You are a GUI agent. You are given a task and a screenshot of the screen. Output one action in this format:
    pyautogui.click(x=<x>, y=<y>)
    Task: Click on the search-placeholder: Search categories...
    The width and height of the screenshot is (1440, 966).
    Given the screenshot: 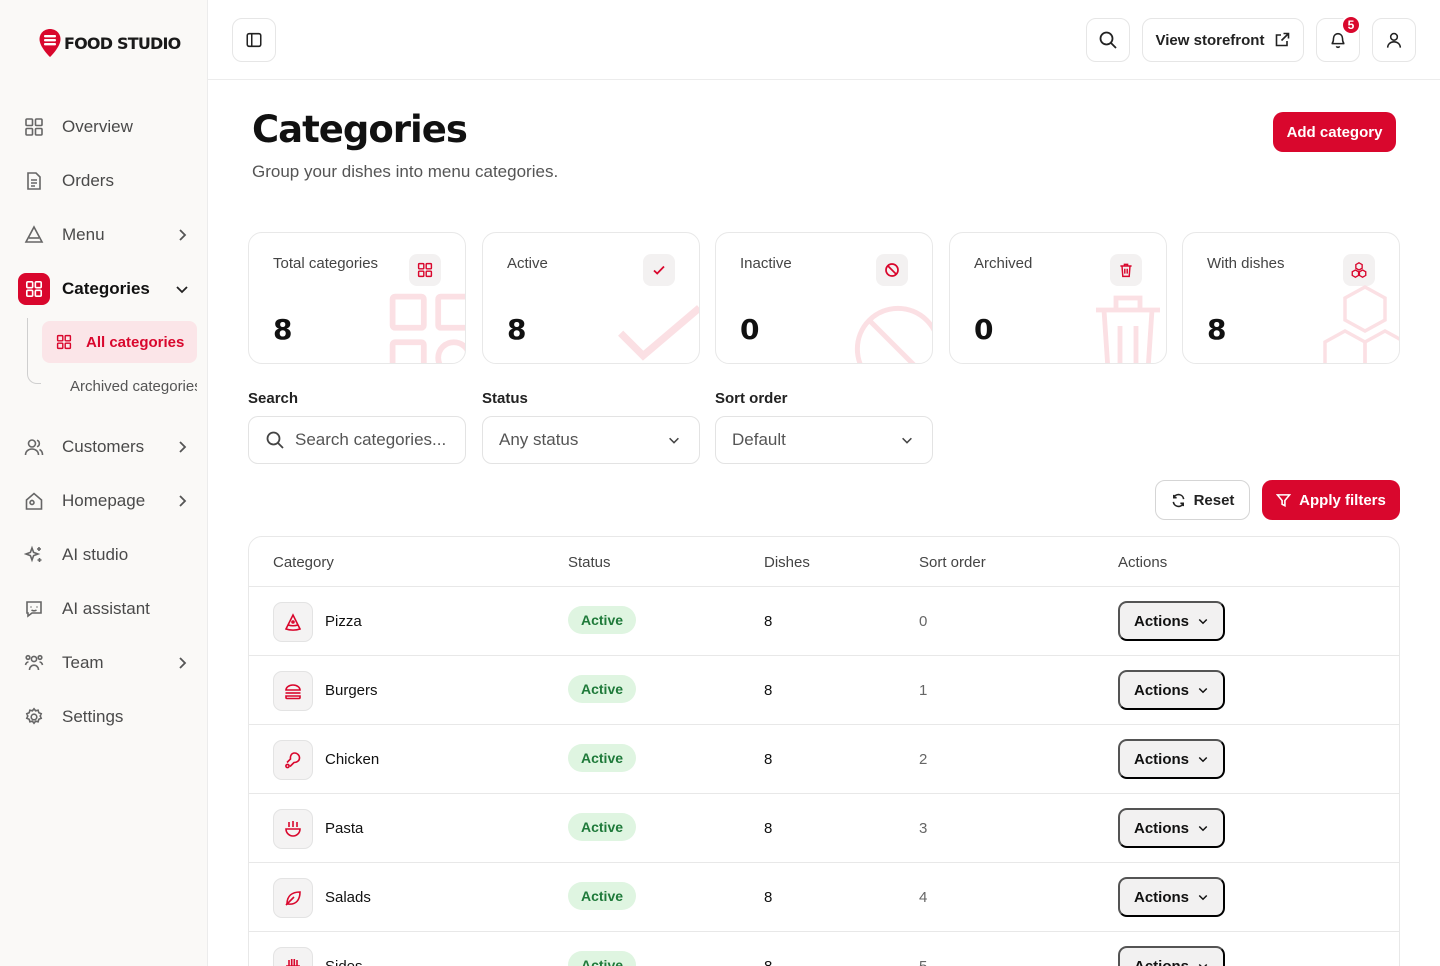 What is the action you would take?
    pyautogui.click(x=371, y=439)
    